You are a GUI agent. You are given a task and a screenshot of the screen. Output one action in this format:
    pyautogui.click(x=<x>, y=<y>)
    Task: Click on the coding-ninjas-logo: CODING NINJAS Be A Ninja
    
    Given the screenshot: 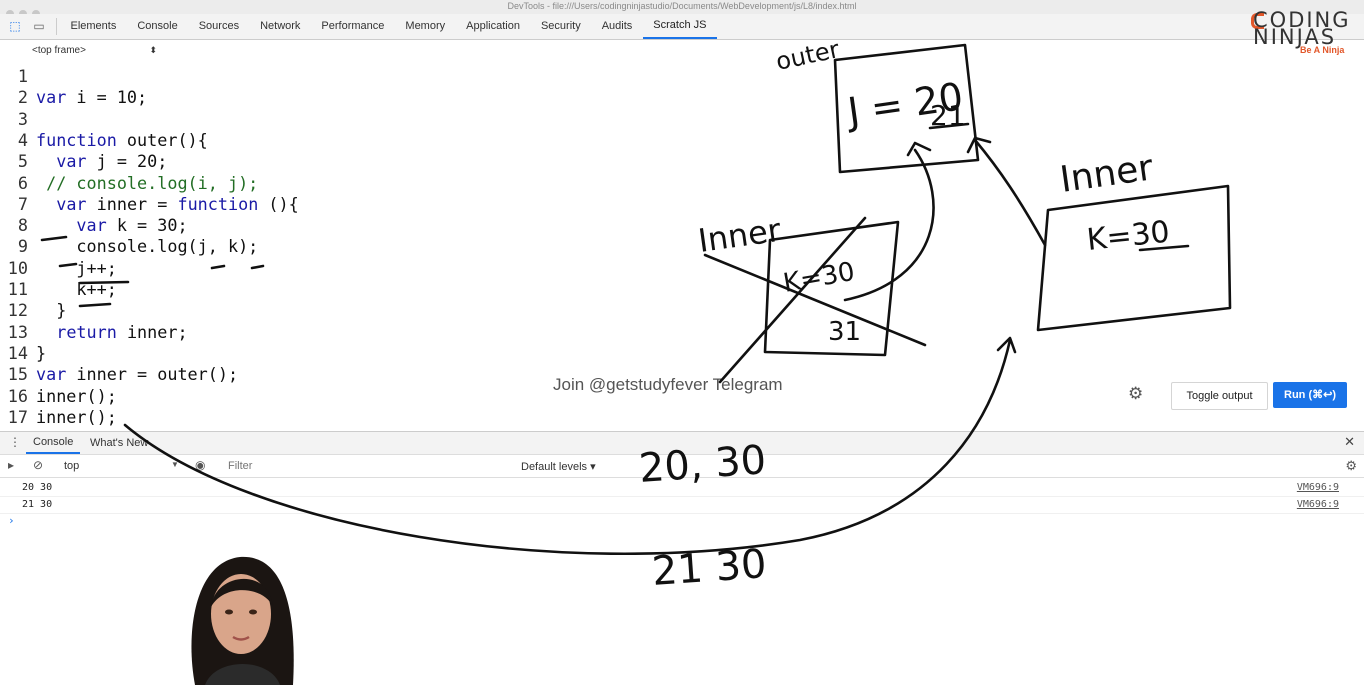 What is the action you would take?
    pyautogui.click(x=1304, y=33)
    